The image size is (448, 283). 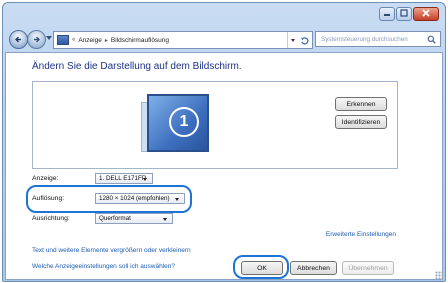 I want to click on close-button, so click(x=426, y=14).